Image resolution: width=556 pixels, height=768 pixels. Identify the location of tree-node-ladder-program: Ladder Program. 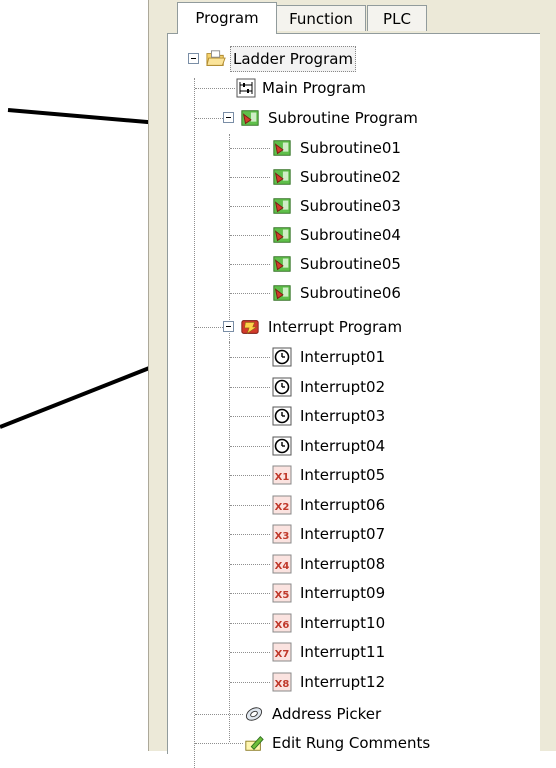
(281, 59).